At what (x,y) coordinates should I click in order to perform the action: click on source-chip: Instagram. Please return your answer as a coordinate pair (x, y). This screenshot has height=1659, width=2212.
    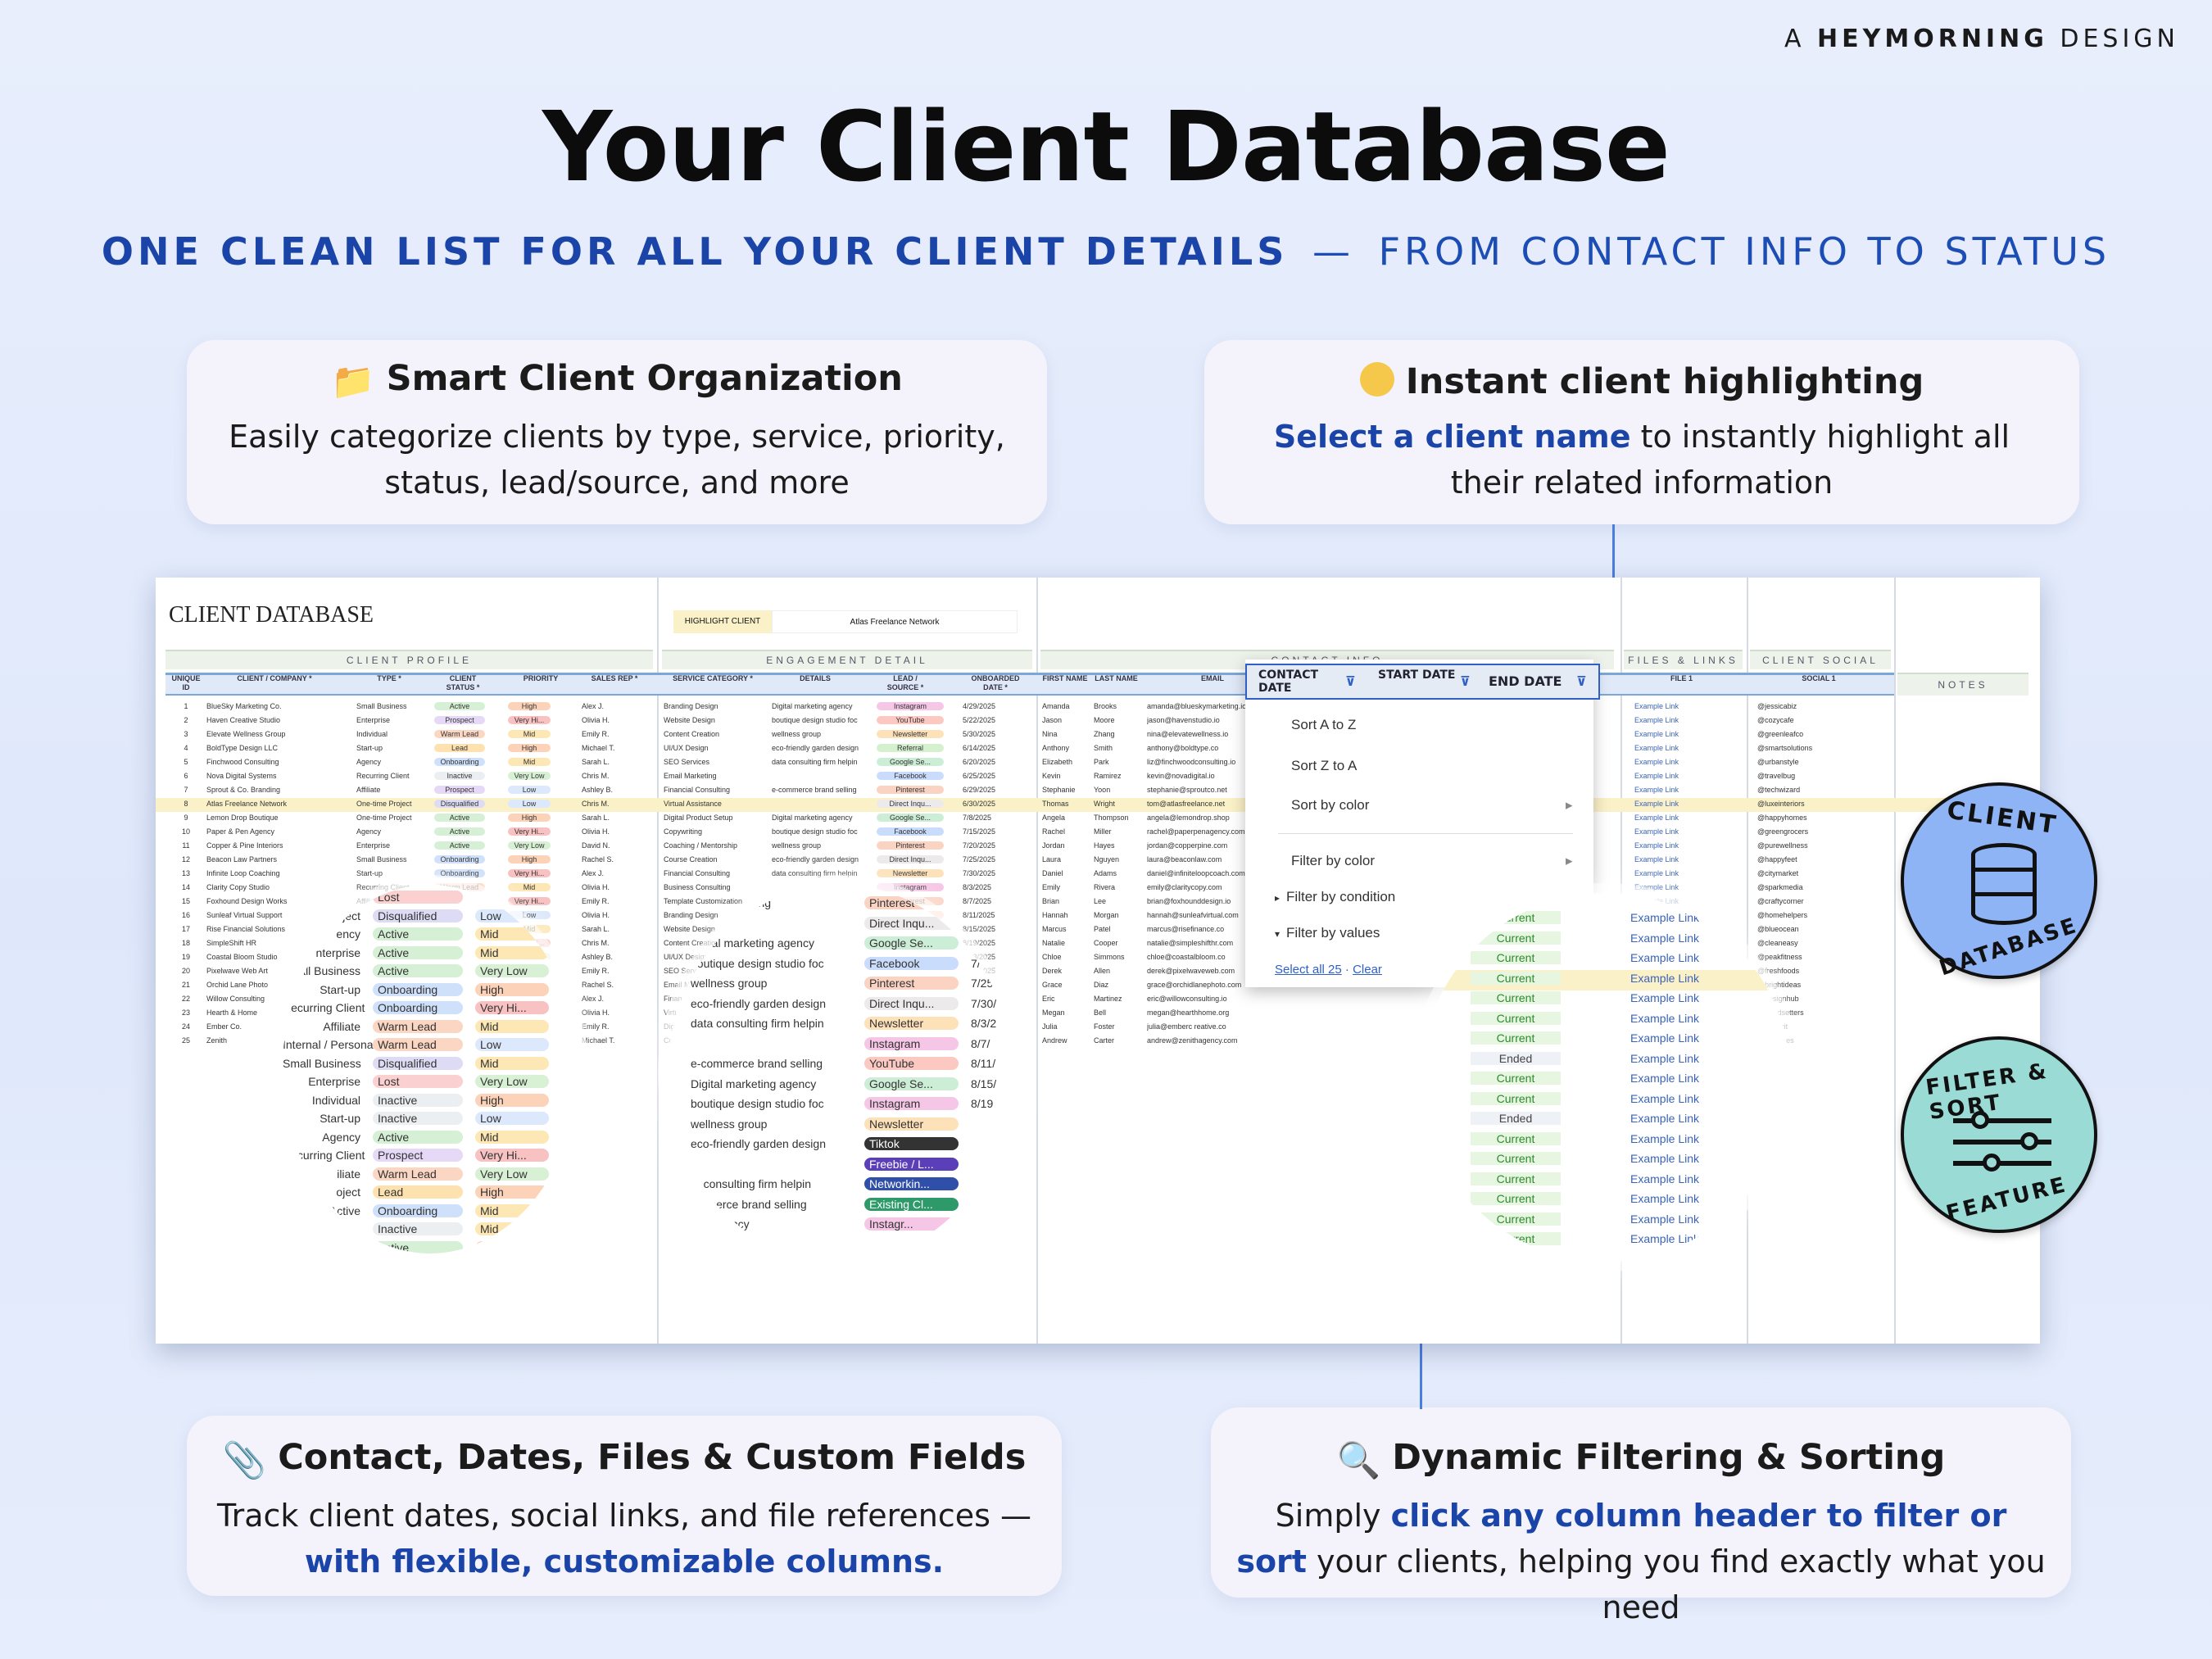
    Looking at the image, I should click on (911, 1103).